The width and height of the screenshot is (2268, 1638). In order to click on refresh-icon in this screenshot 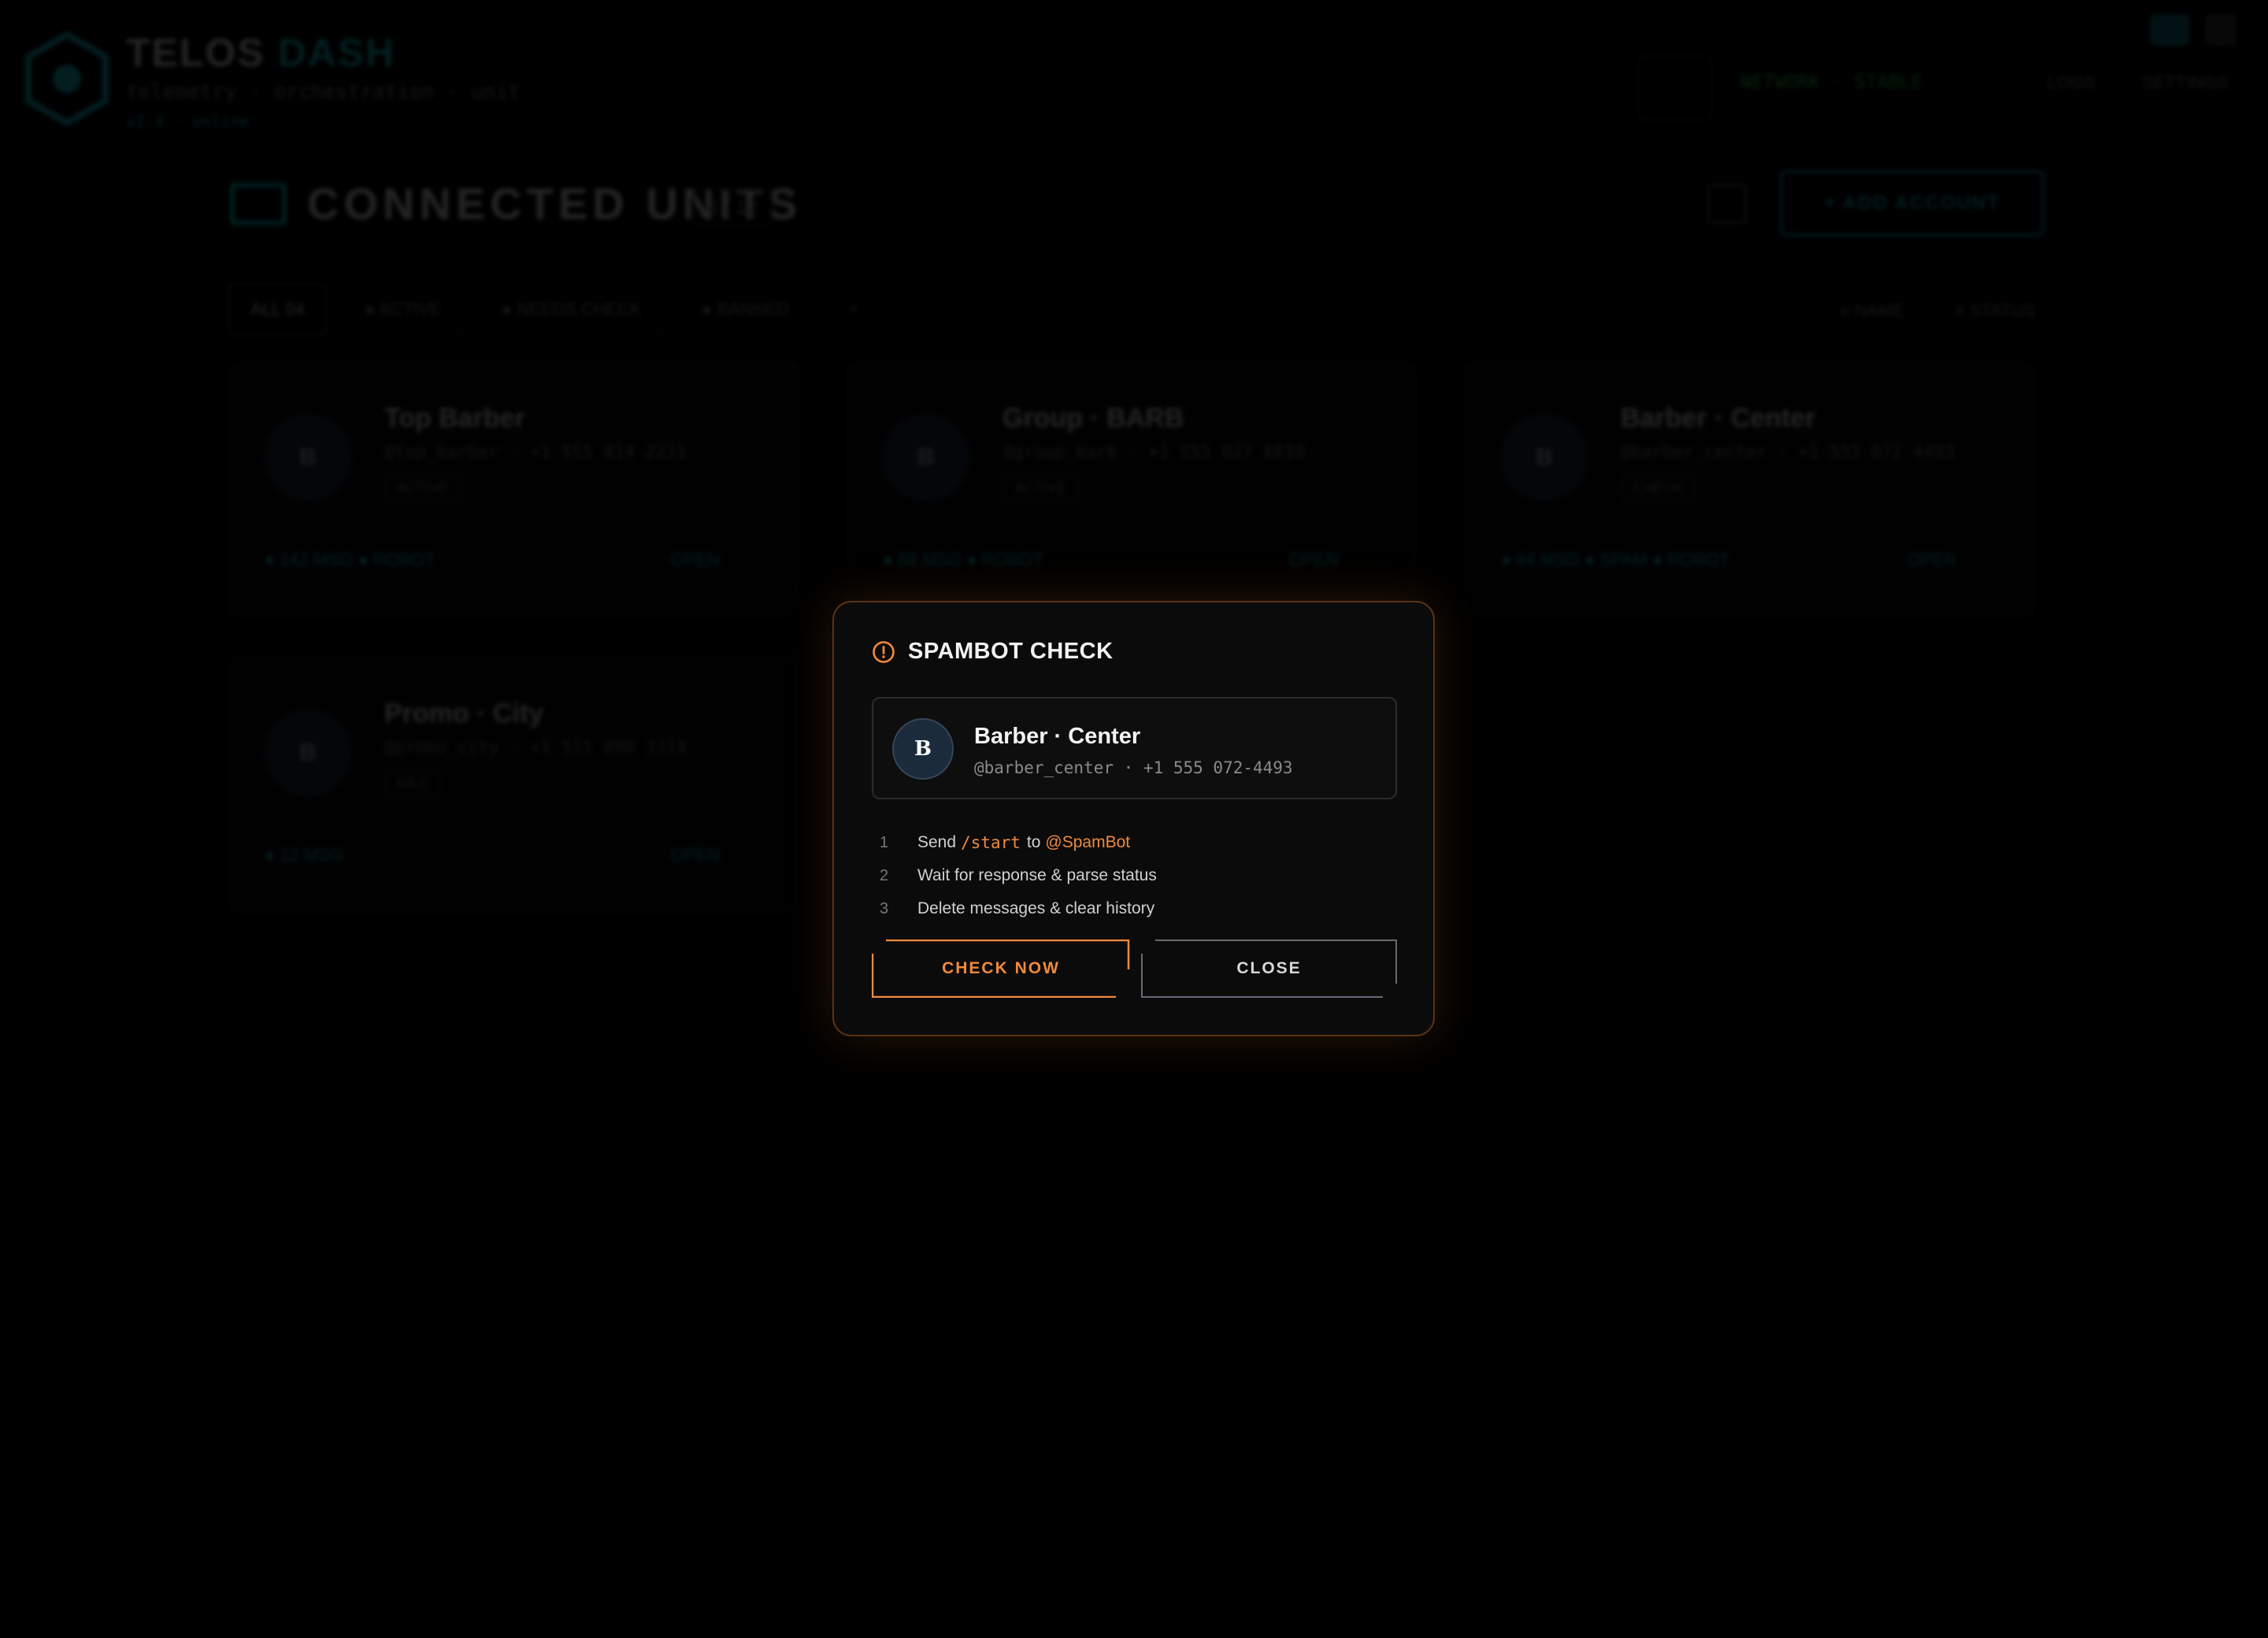, I will do `click(1727, 204)`.